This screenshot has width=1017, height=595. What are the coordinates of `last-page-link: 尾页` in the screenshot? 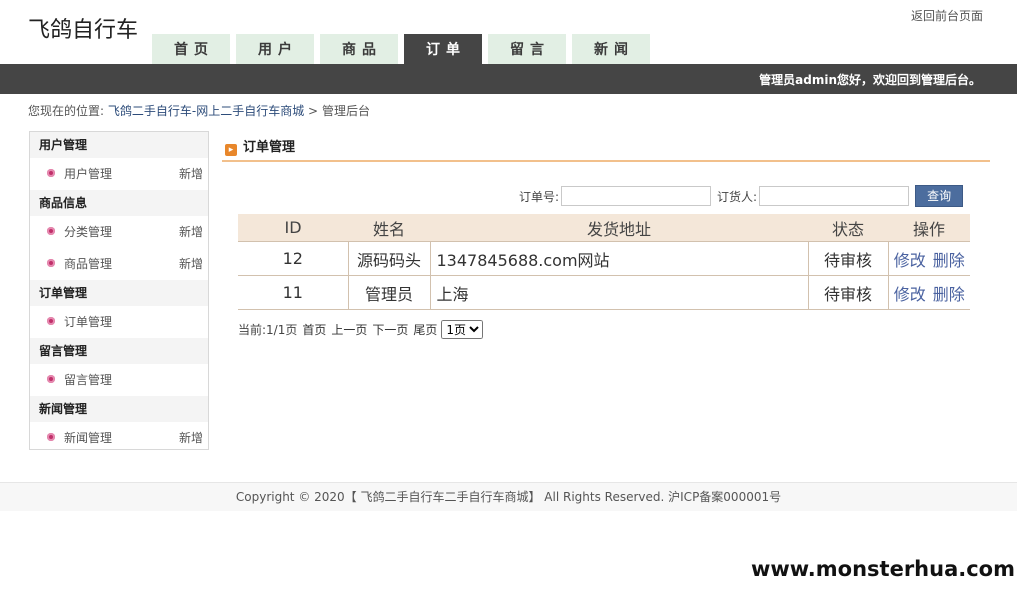 It's located at (425, 329).